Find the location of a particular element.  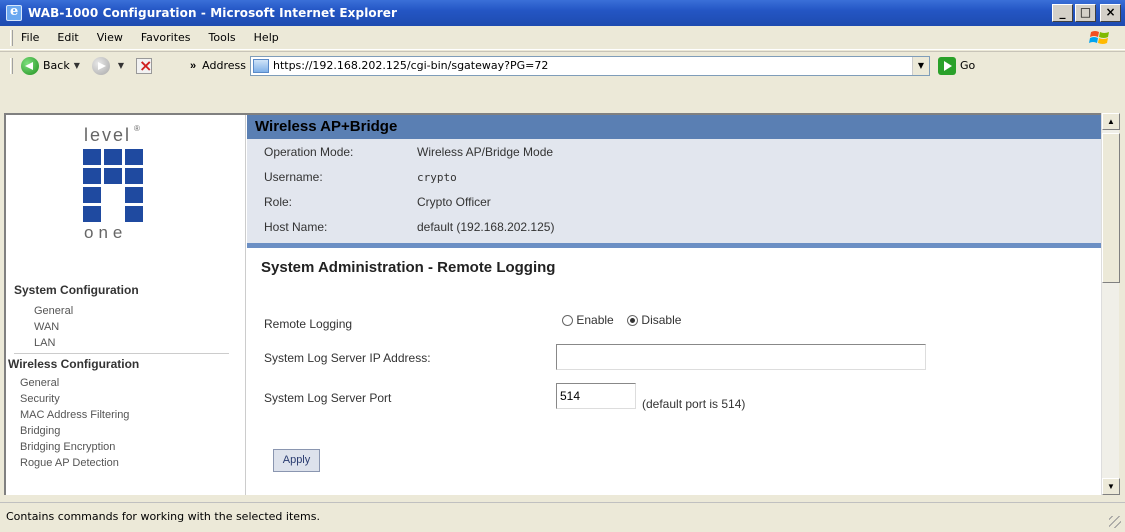

stop-button is located at coordinates (144, 65).